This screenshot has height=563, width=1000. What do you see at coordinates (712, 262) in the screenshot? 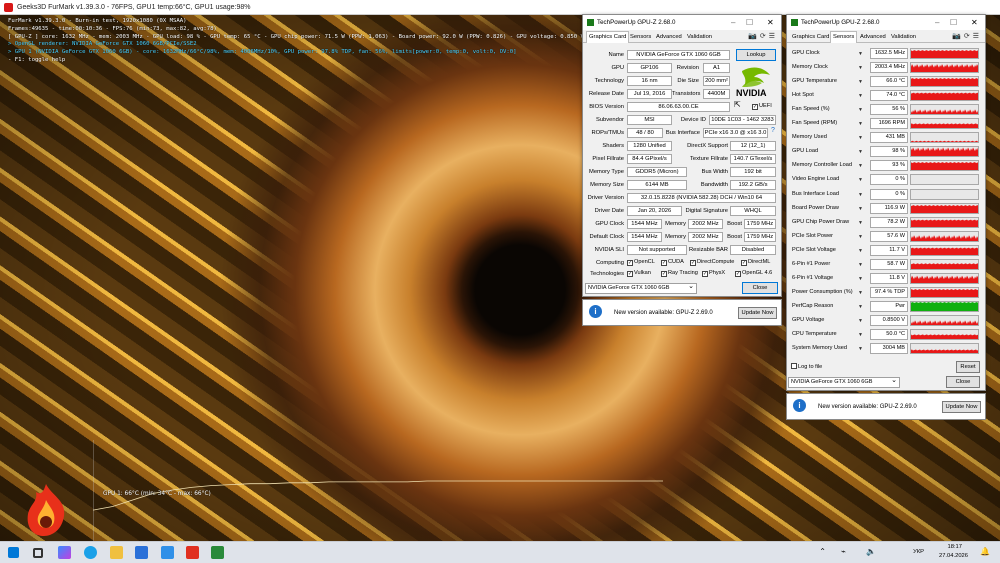
I see `check-directcompute: ✓ DirectCompute` at bounding box center [712, 262].